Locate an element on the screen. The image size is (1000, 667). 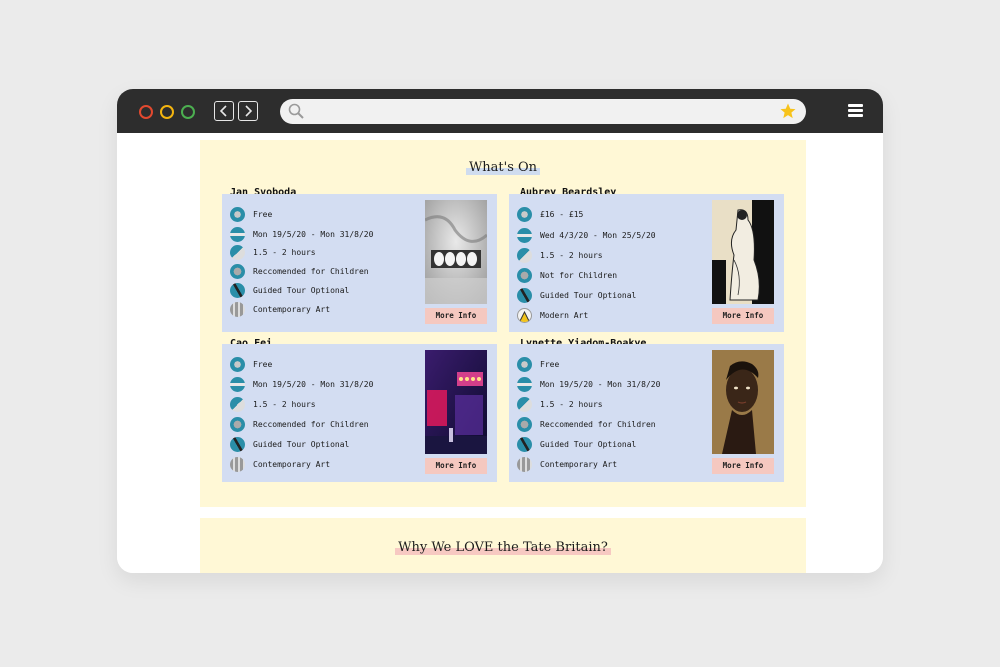
window-close-button is located at coordinates (146, 112).